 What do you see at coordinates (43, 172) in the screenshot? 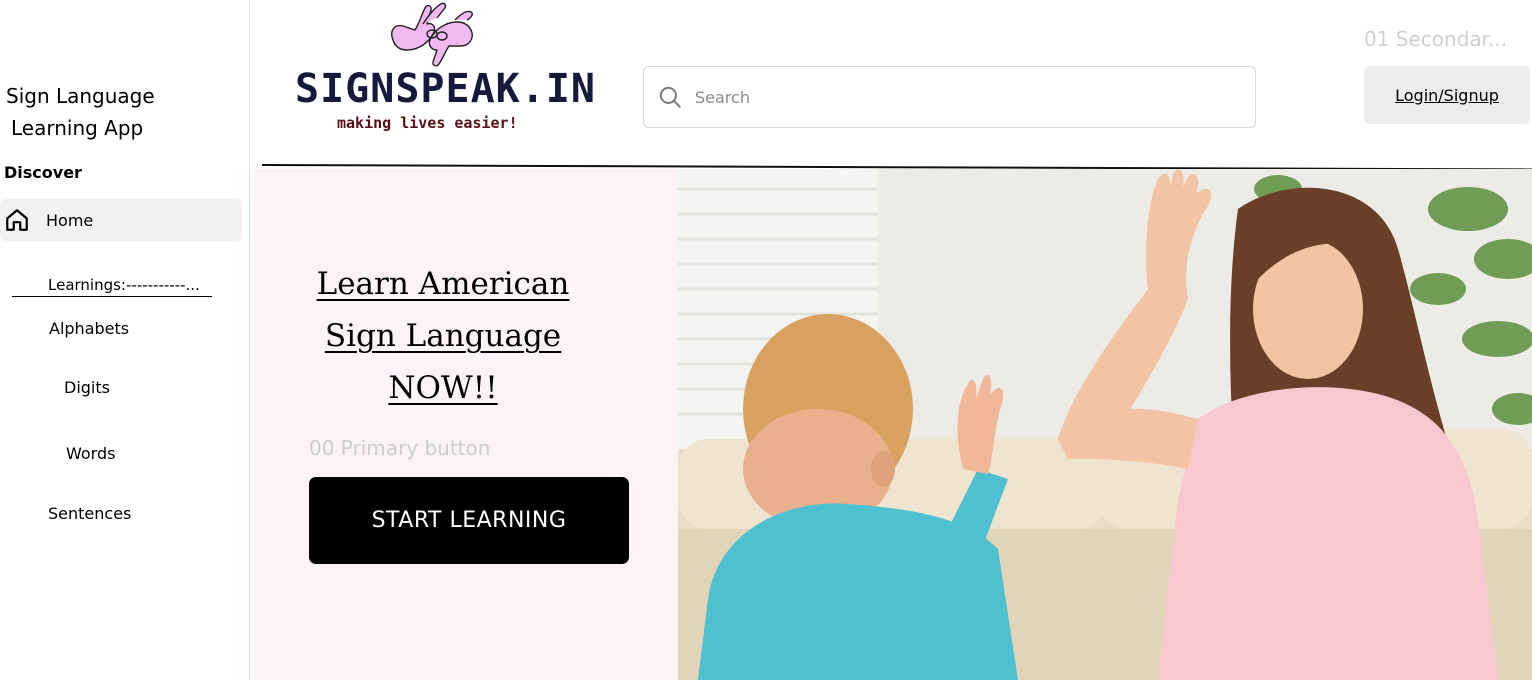
I see `discover-heading: Discover` at bounding box center [43, 172].